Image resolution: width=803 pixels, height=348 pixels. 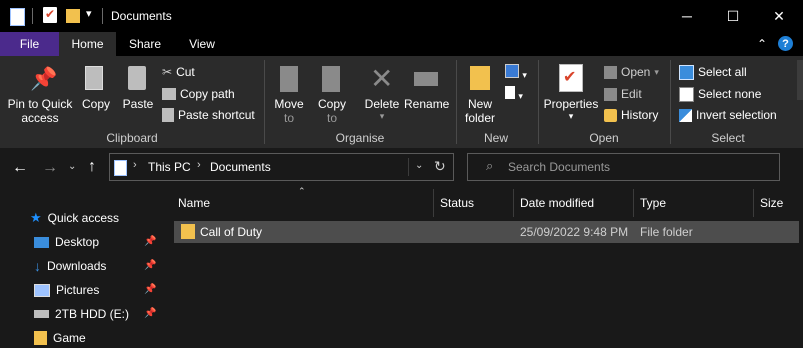 I want to click on open-icon, so click(x=610, y=72).